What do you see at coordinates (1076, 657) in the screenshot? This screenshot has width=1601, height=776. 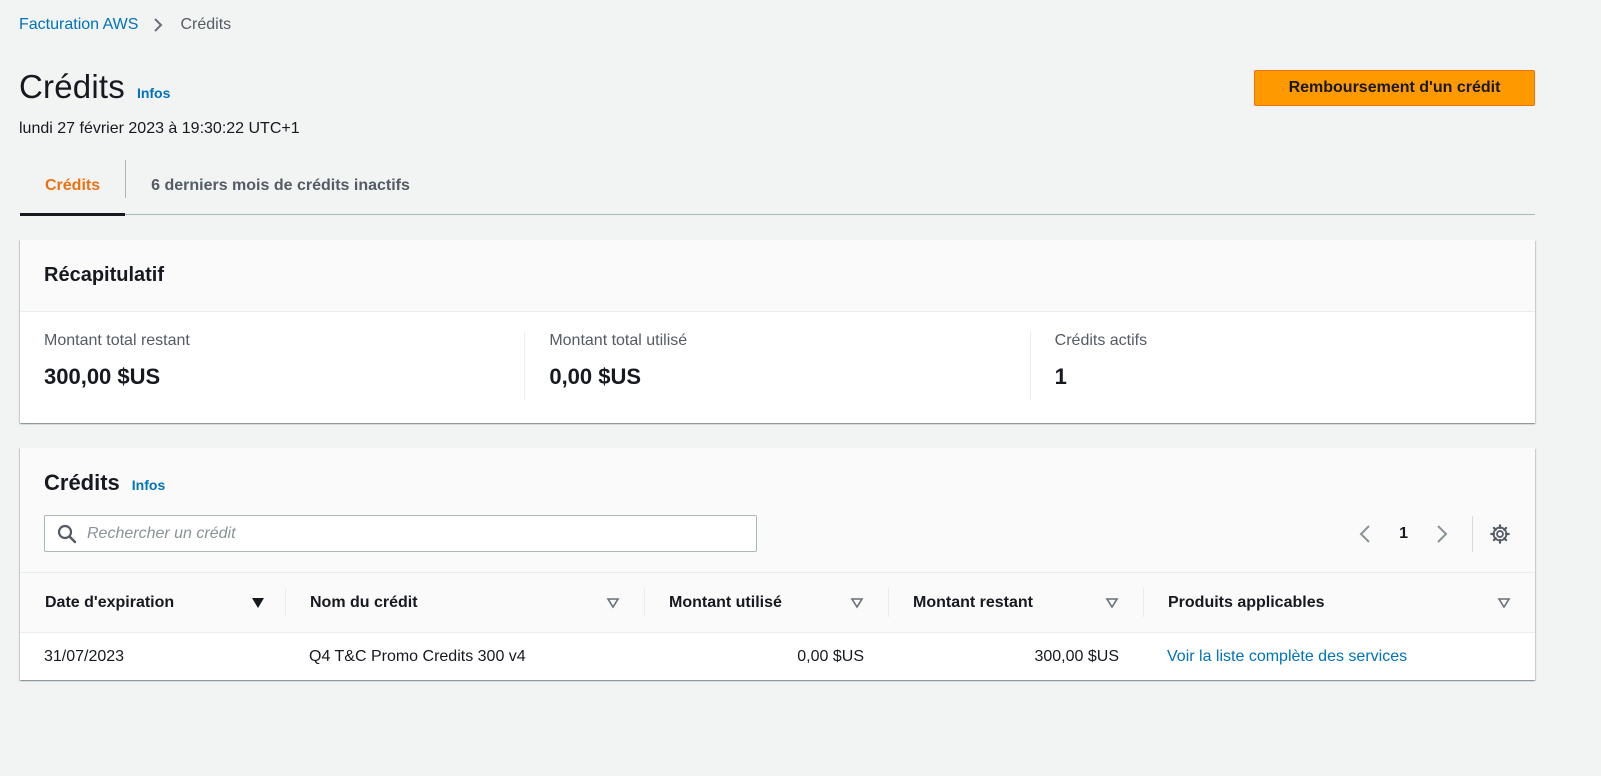 I see `cell-amount-remaining: 300,00 $US` at bounding box center [1076, 657].